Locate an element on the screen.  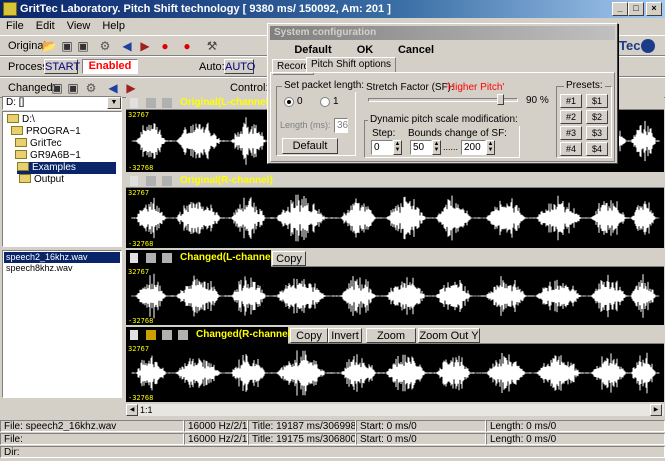
file-item: speech8khz.wav is located at coordinates (62, 268).